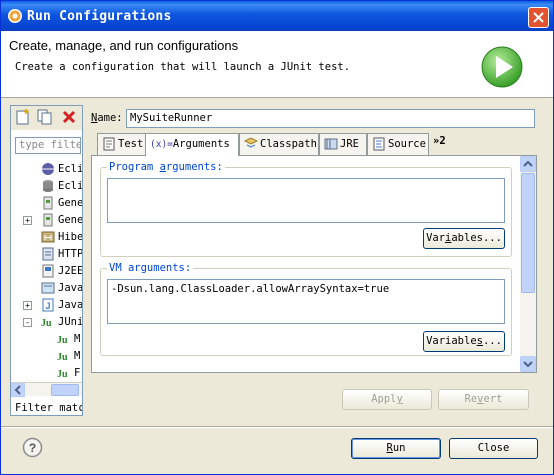  I want to click on close-icon, so click(538, 17).